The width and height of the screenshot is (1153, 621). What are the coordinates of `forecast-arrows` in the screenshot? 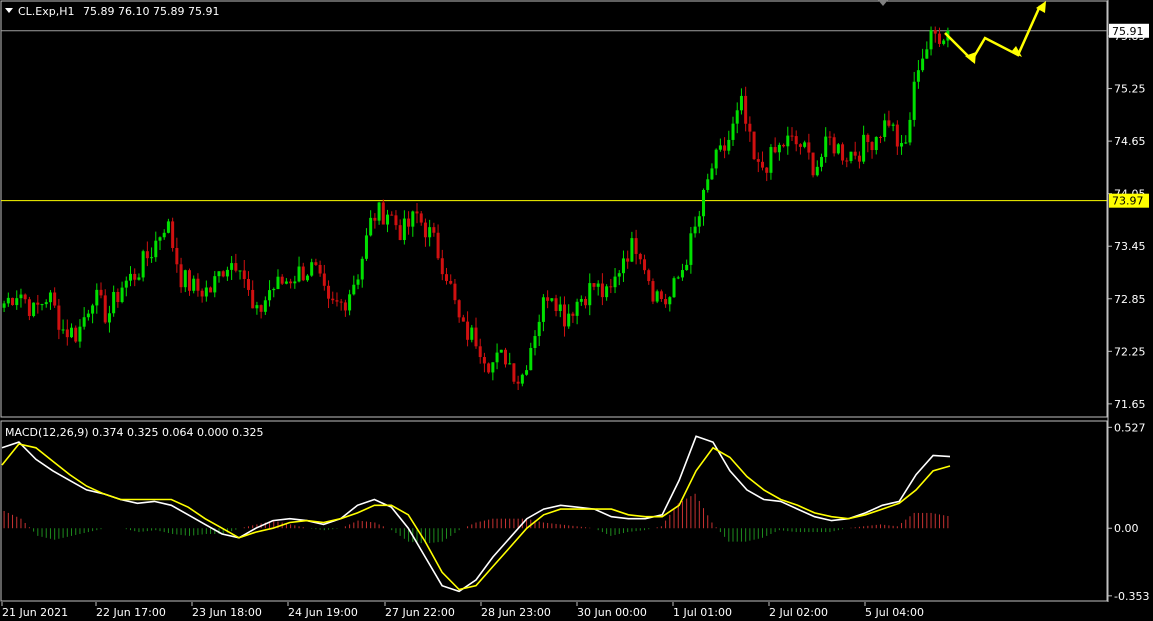 It's located at (995, 32).